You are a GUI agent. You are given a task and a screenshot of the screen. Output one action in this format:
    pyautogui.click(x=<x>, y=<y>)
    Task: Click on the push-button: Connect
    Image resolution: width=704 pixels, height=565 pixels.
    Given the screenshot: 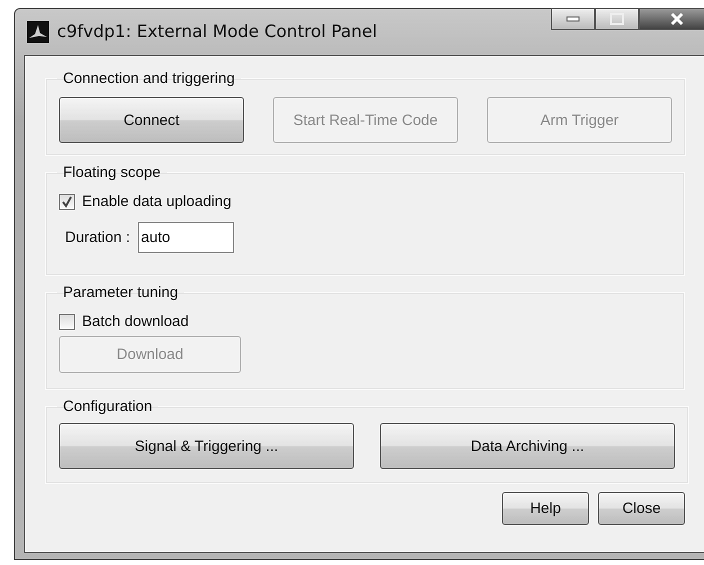 What is the action you would take?
    pyautogui.click(x=151, y=120)
    